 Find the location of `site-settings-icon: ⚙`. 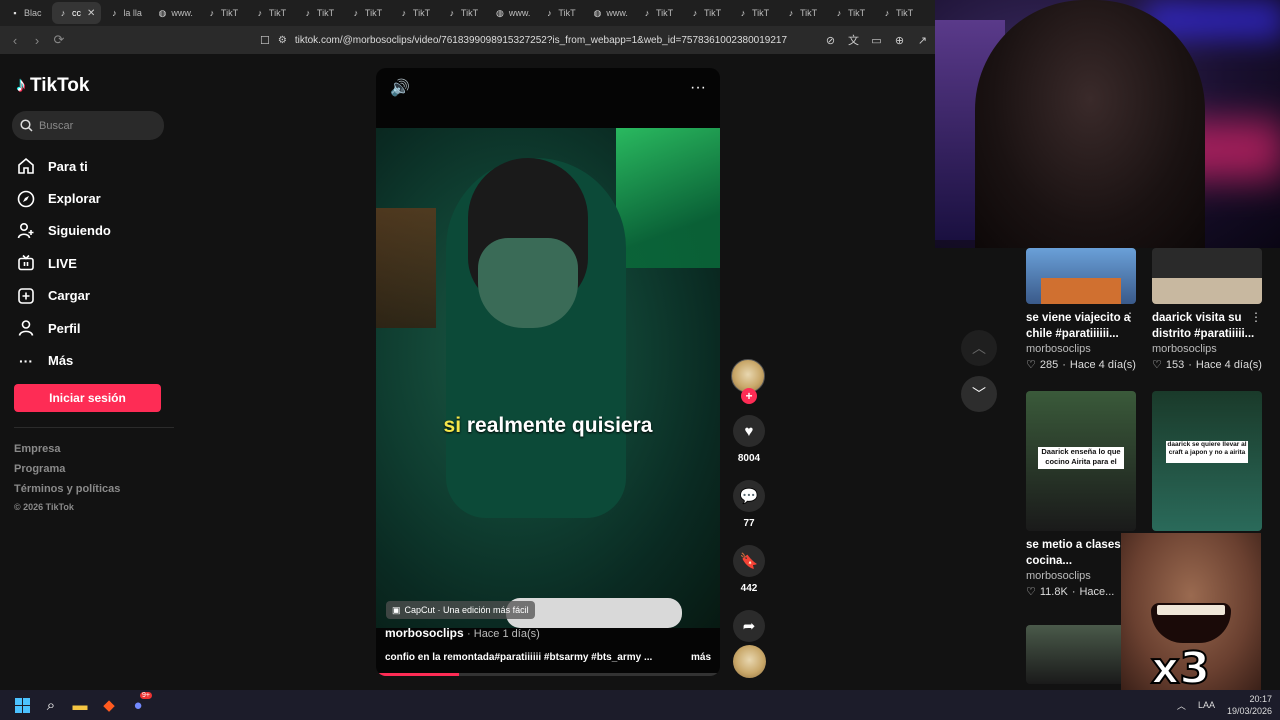

site-settings-icon: ⚙ is located at coordinates (282, 40).